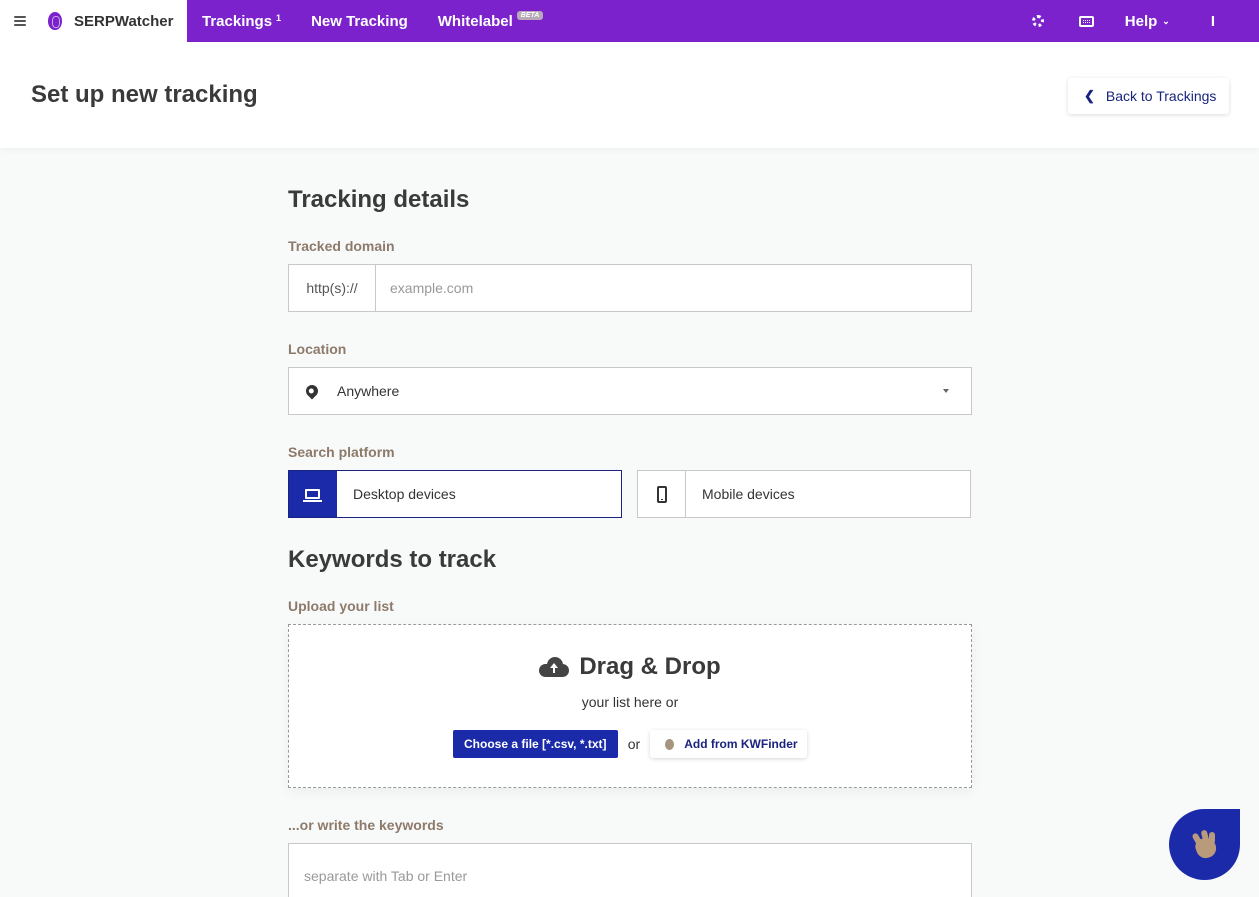 This screenshot has width=1259, height=897. Describe the element at coordinates (1213, 21) in the screenshot. I see `user-menu: I` at that location.